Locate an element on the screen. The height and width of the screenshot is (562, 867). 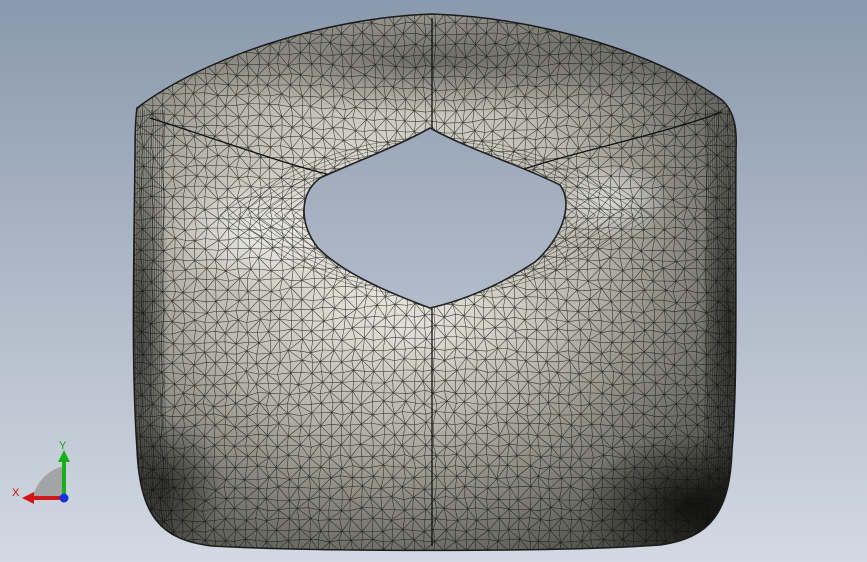
triad-base-plane is located at coordinates (48, 482).